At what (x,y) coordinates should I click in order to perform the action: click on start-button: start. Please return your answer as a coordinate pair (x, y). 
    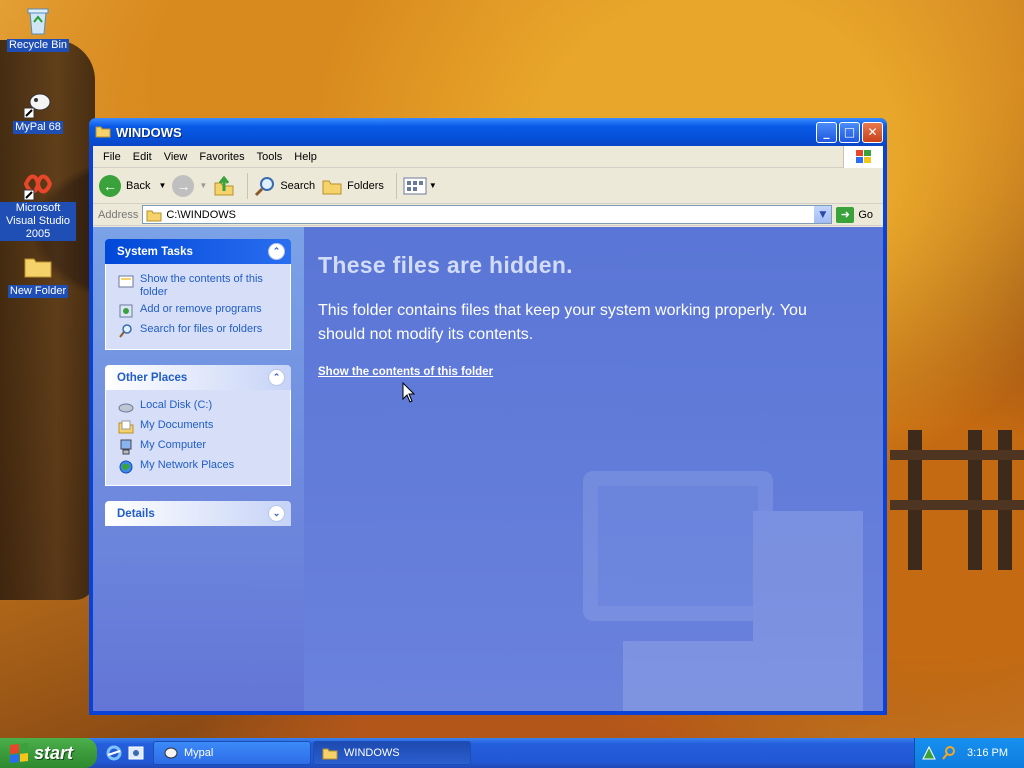
    Looking at the image, I should click on (48, 753).